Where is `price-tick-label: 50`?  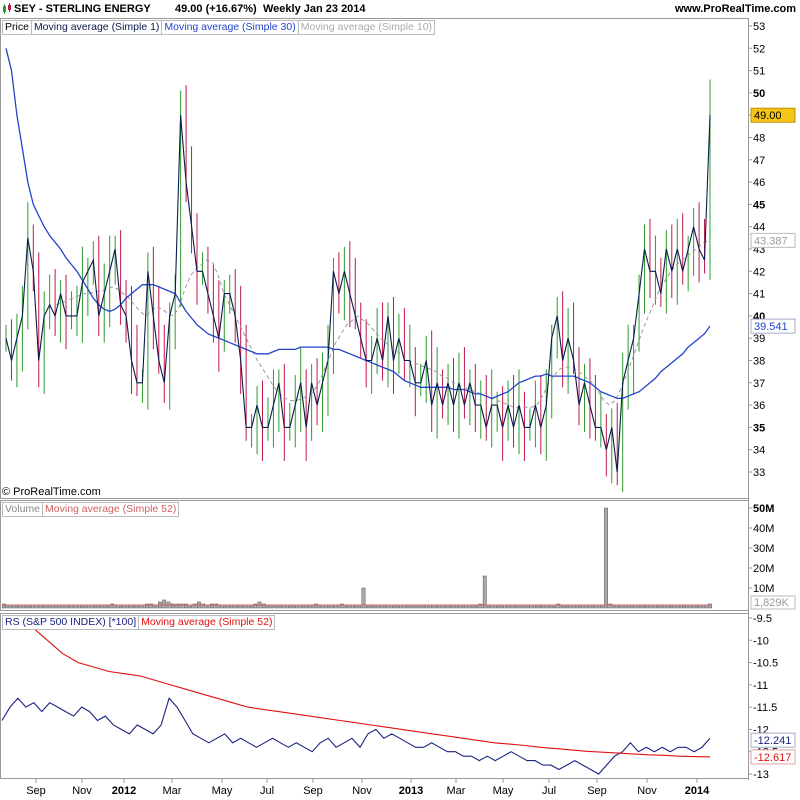 price-tick-label: 50 is located at coordinates (759, 94).